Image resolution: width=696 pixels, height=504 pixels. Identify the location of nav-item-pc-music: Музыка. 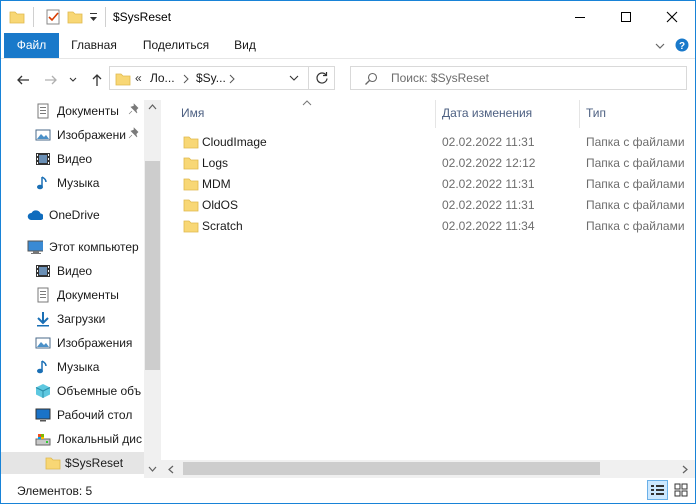
(72, 367).